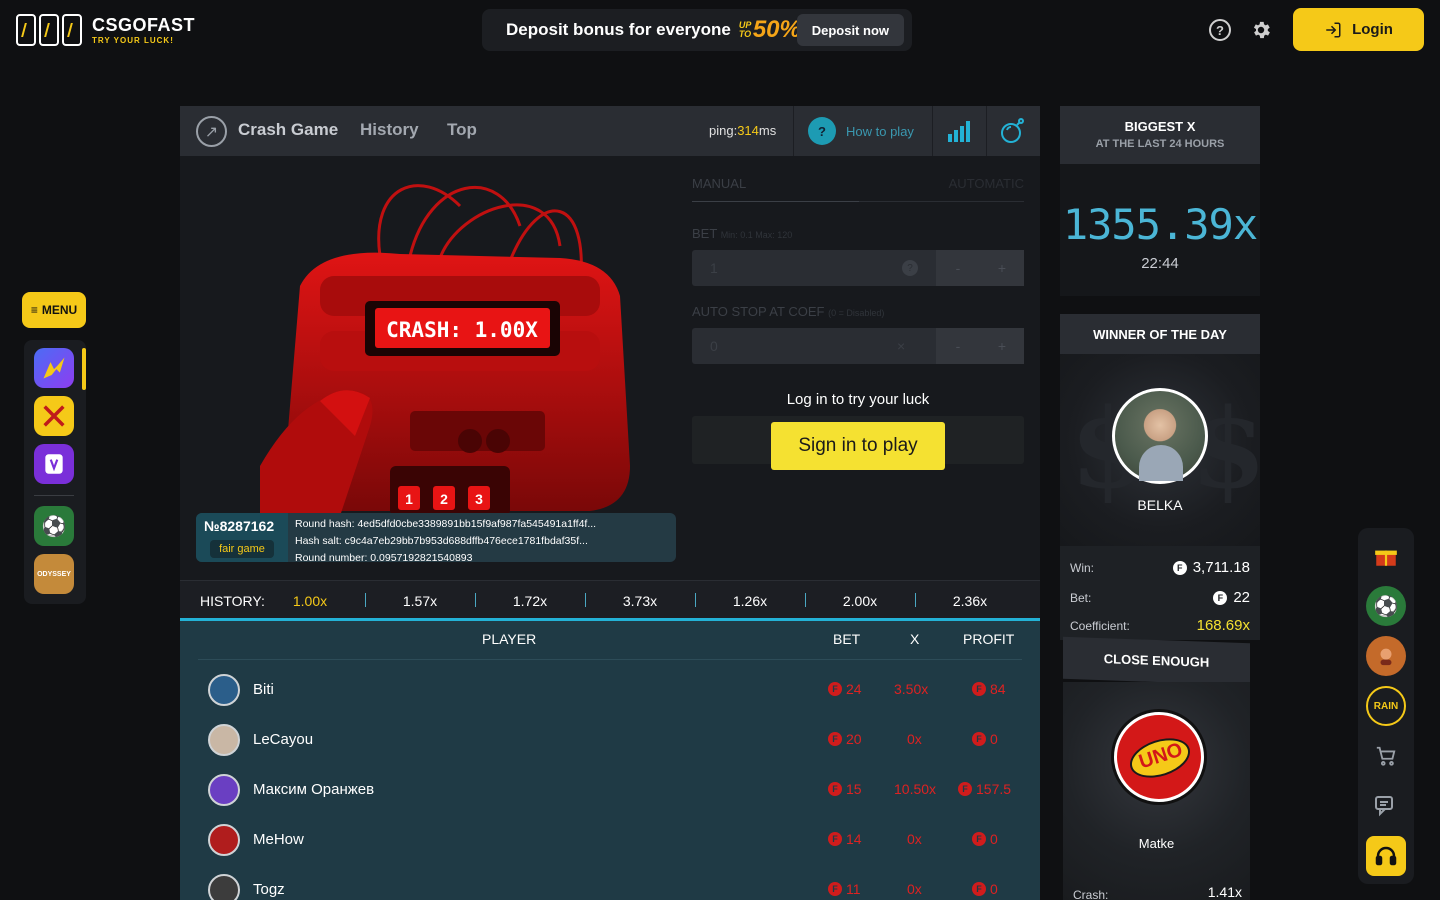 This screenshot has height=900, width=1440. Describe the element at coordinates (858, 268) in the screenshot. I see `bet-input: 1 ? - +` at that location.